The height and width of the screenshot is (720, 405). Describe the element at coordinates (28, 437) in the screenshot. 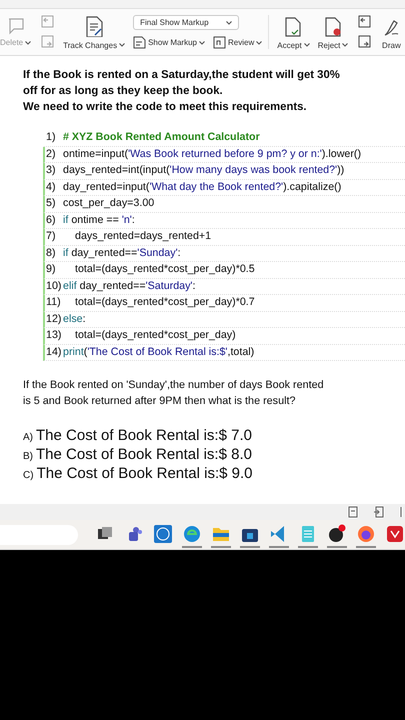

I see `option-letter: A)` at that location.